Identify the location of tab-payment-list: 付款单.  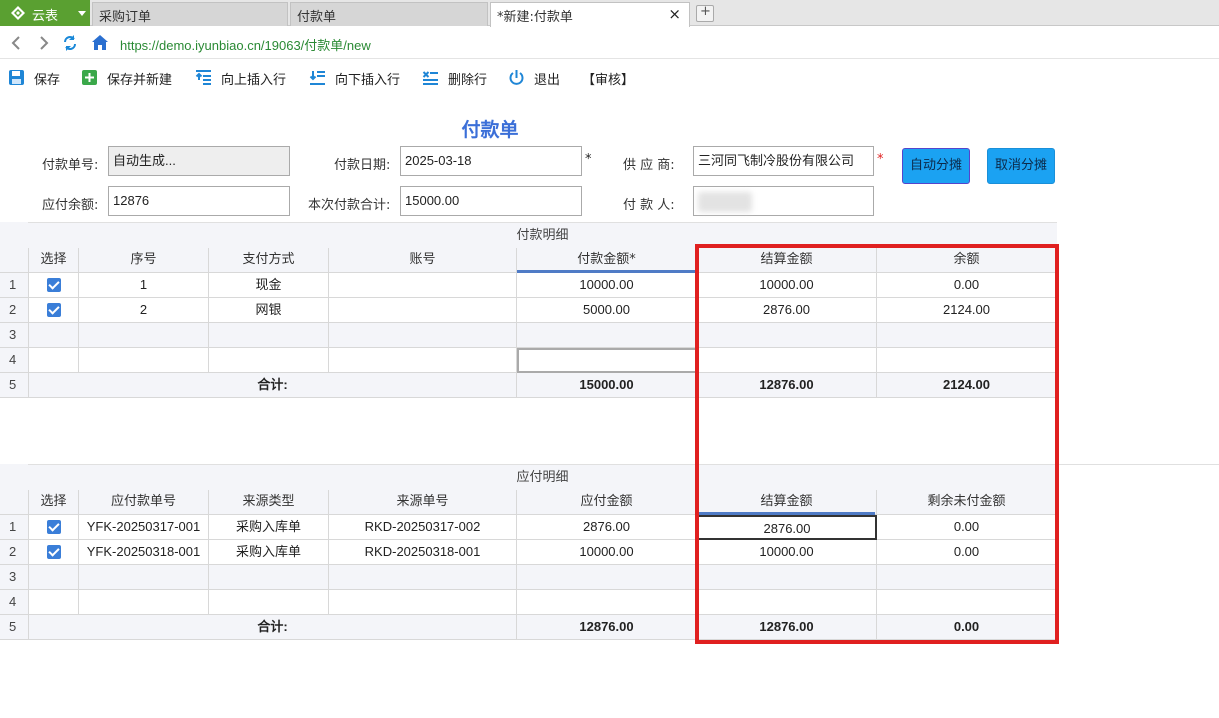
(389, 14).